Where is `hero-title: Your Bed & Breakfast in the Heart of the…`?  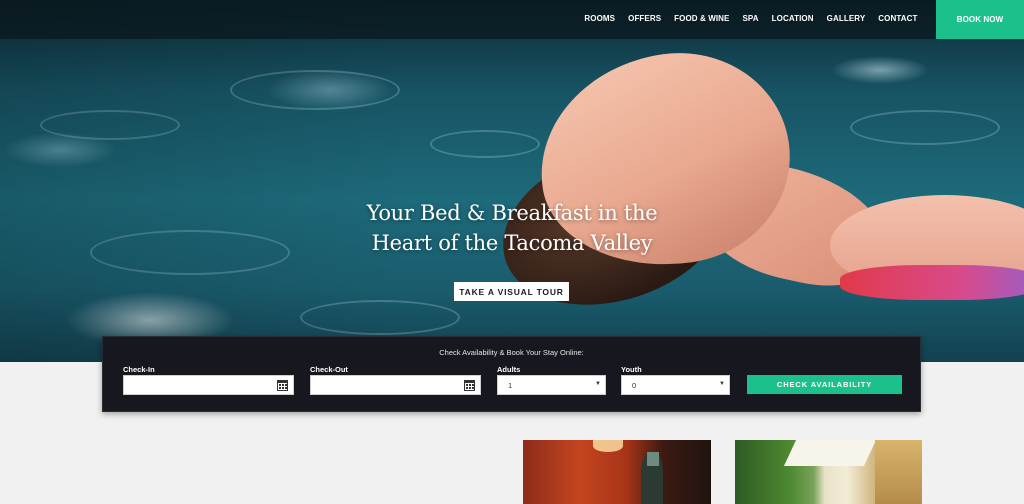
hero-title: Your Bed & Breakfast in the Heart of the… is located at coordinates (512, 228).